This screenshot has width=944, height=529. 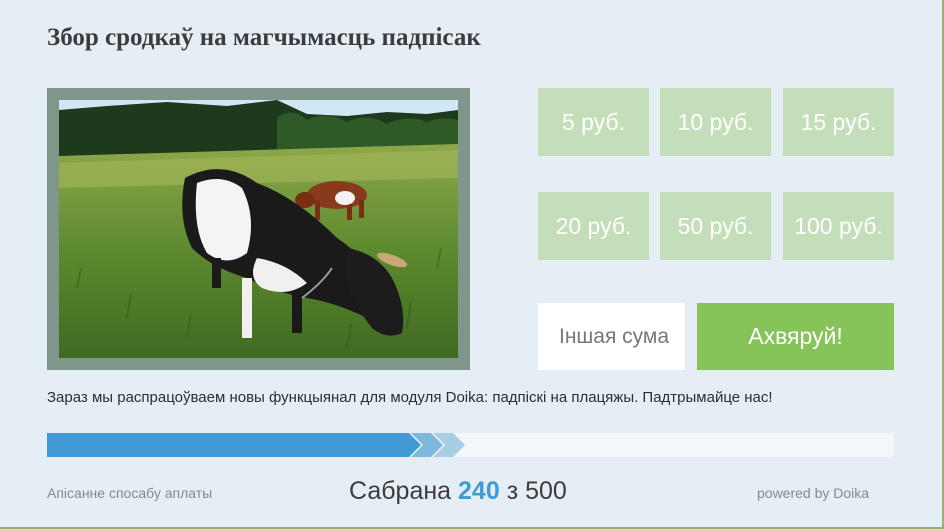 I want to click on collected-summary: Сабрана 240 з 500, so click(x=458, y=491).